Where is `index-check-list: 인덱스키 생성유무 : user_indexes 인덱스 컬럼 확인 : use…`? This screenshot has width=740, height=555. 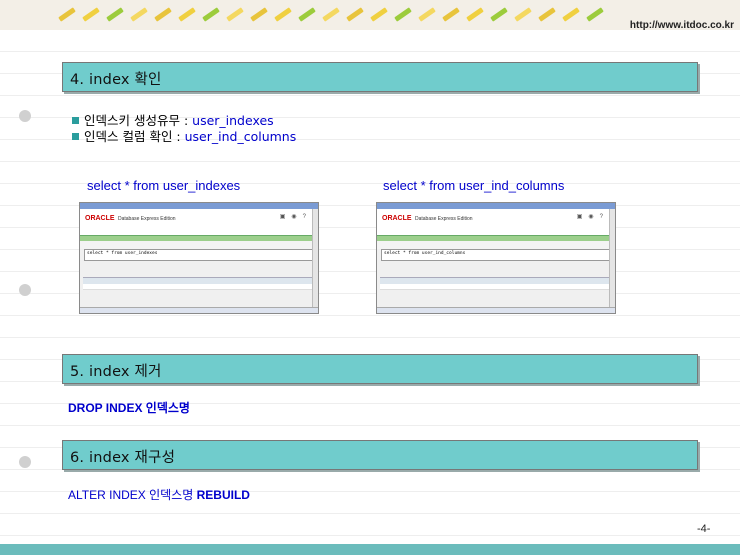 index-check-list: 인덱스키 생성유무 : user_indexes 인덱스 컬럼 확인 : use… is located at coordinates (184, 129).